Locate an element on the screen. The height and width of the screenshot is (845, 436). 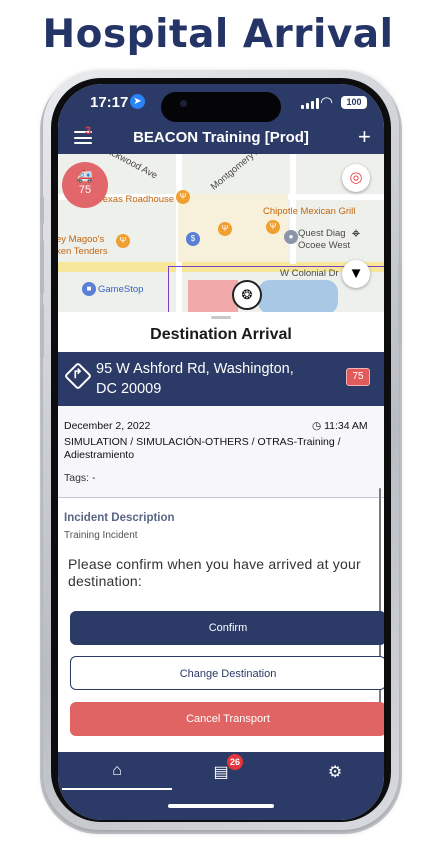
clock-icon: ◷ is located at coordinates (318, 426).